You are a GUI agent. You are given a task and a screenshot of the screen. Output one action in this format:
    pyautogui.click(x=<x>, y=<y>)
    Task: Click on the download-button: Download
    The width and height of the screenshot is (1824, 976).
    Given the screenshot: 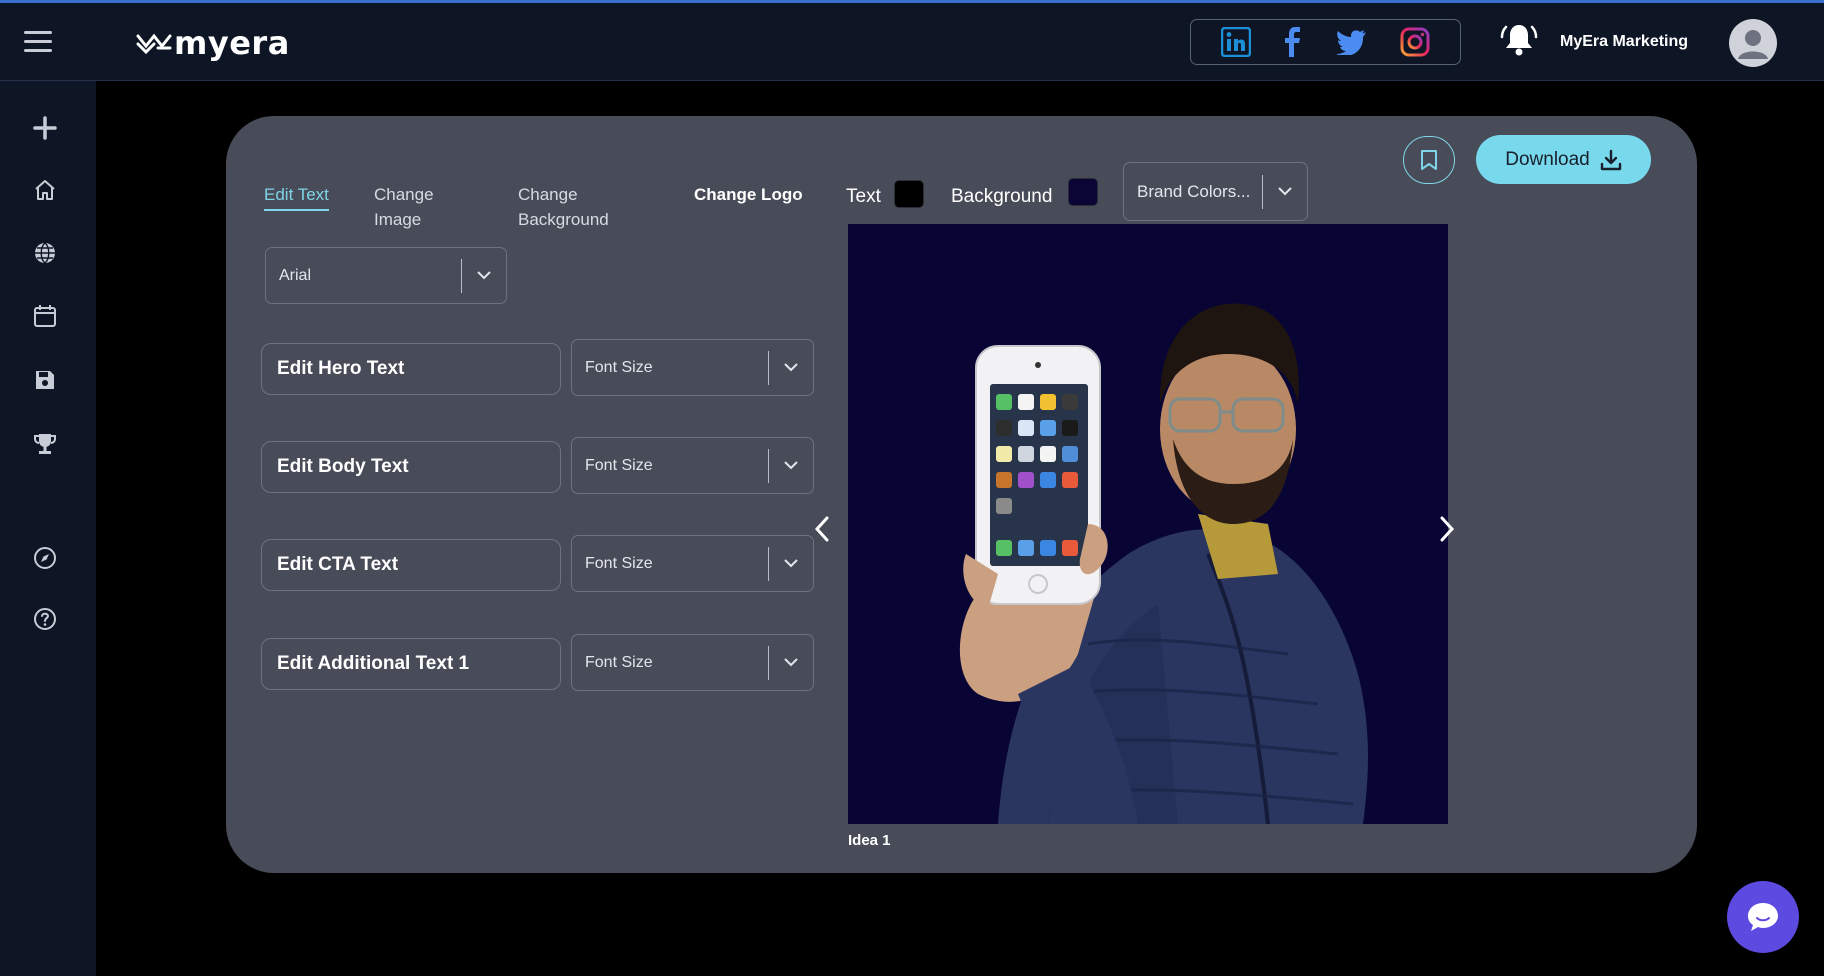 What is the action you would take?
    pyautogui.click(x=1563, y=159)
    